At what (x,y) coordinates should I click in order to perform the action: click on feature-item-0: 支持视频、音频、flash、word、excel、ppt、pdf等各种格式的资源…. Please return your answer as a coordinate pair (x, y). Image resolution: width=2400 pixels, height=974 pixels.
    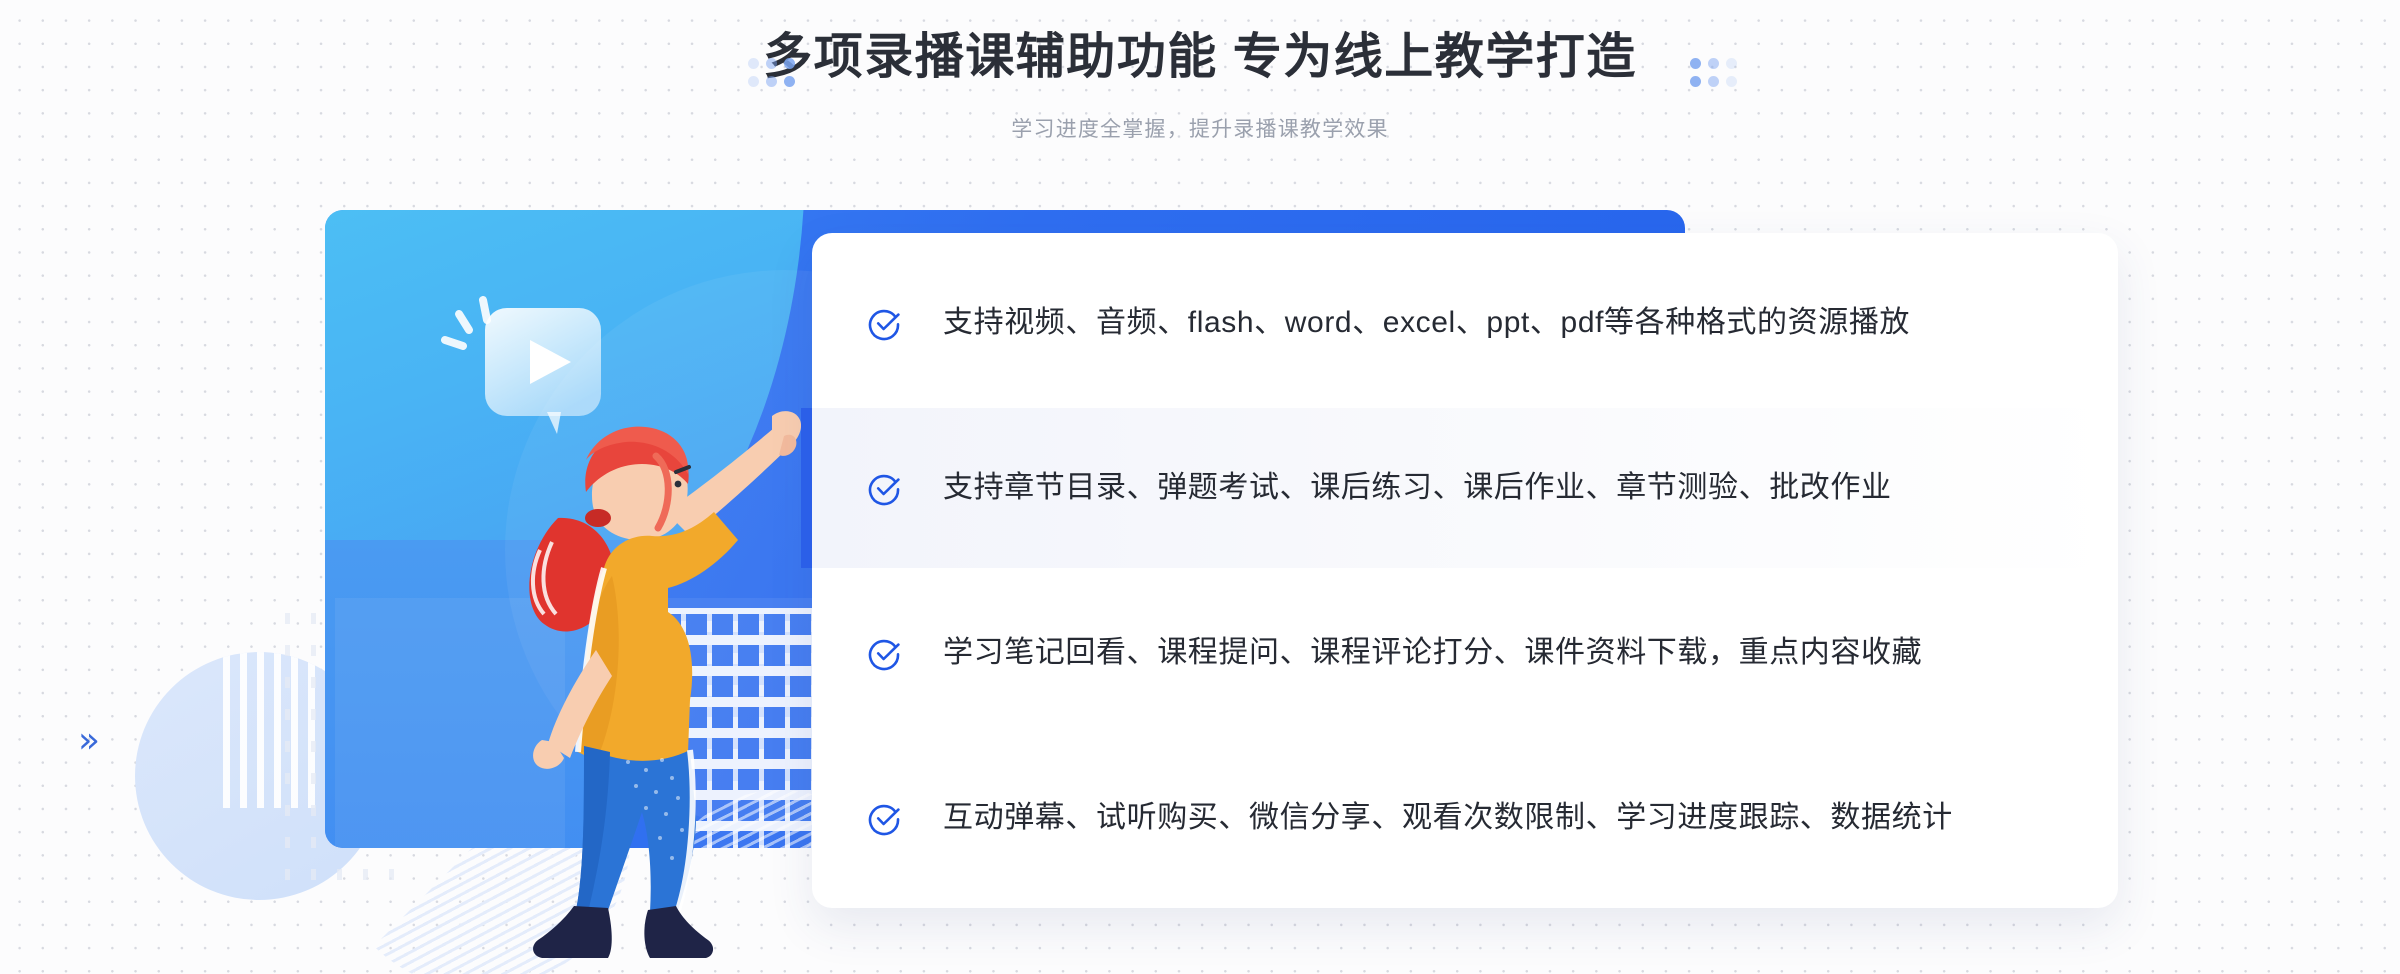
    Looking at the image, I should click on (1465, 323).